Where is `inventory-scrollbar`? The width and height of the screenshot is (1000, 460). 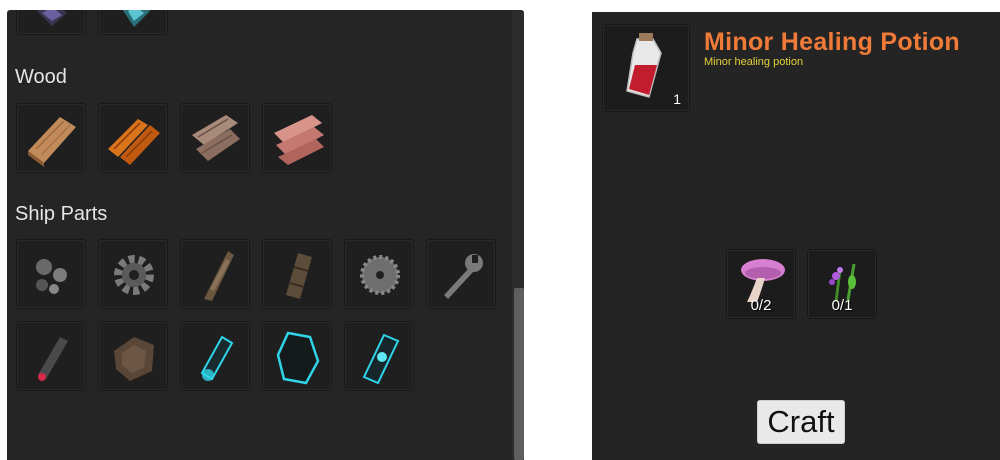
inventory-scrollbar is located at coordinates (518, 235).